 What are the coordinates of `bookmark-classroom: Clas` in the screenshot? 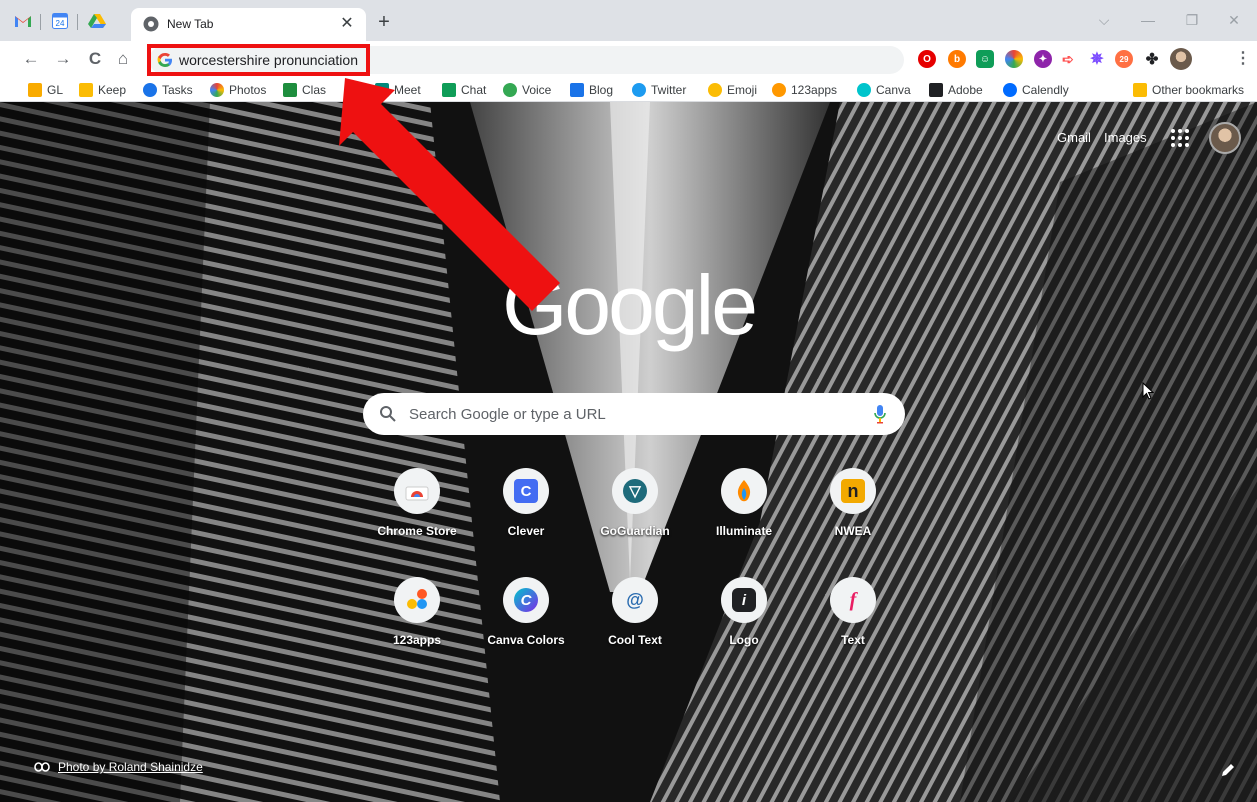 It's located at (304, 90).